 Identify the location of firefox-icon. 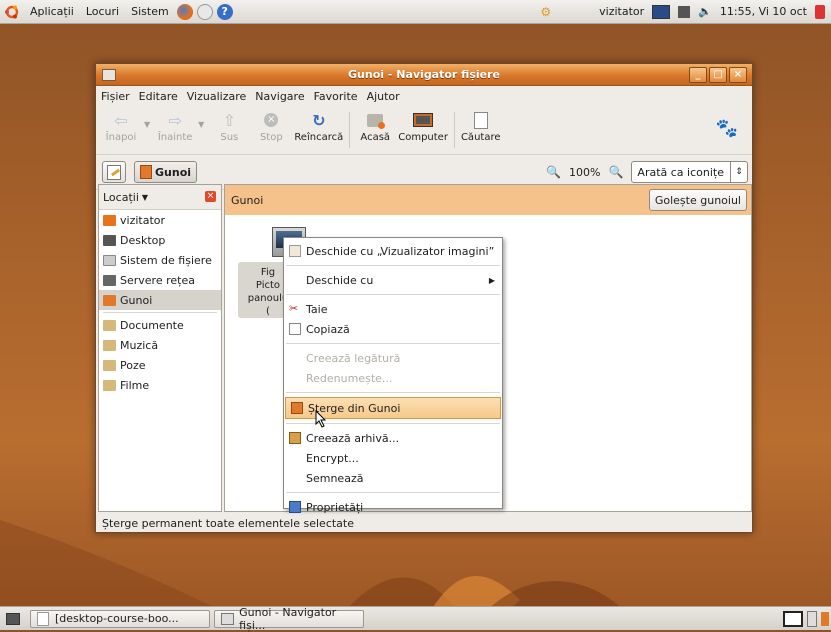
(184, 11).